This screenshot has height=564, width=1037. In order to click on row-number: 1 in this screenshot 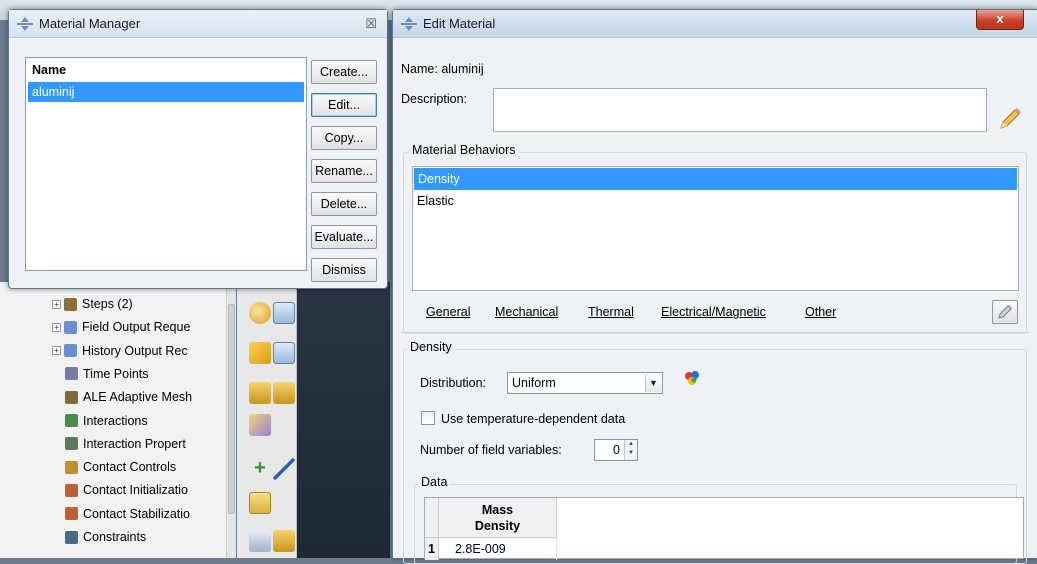, I will do `click(432, 549)`.